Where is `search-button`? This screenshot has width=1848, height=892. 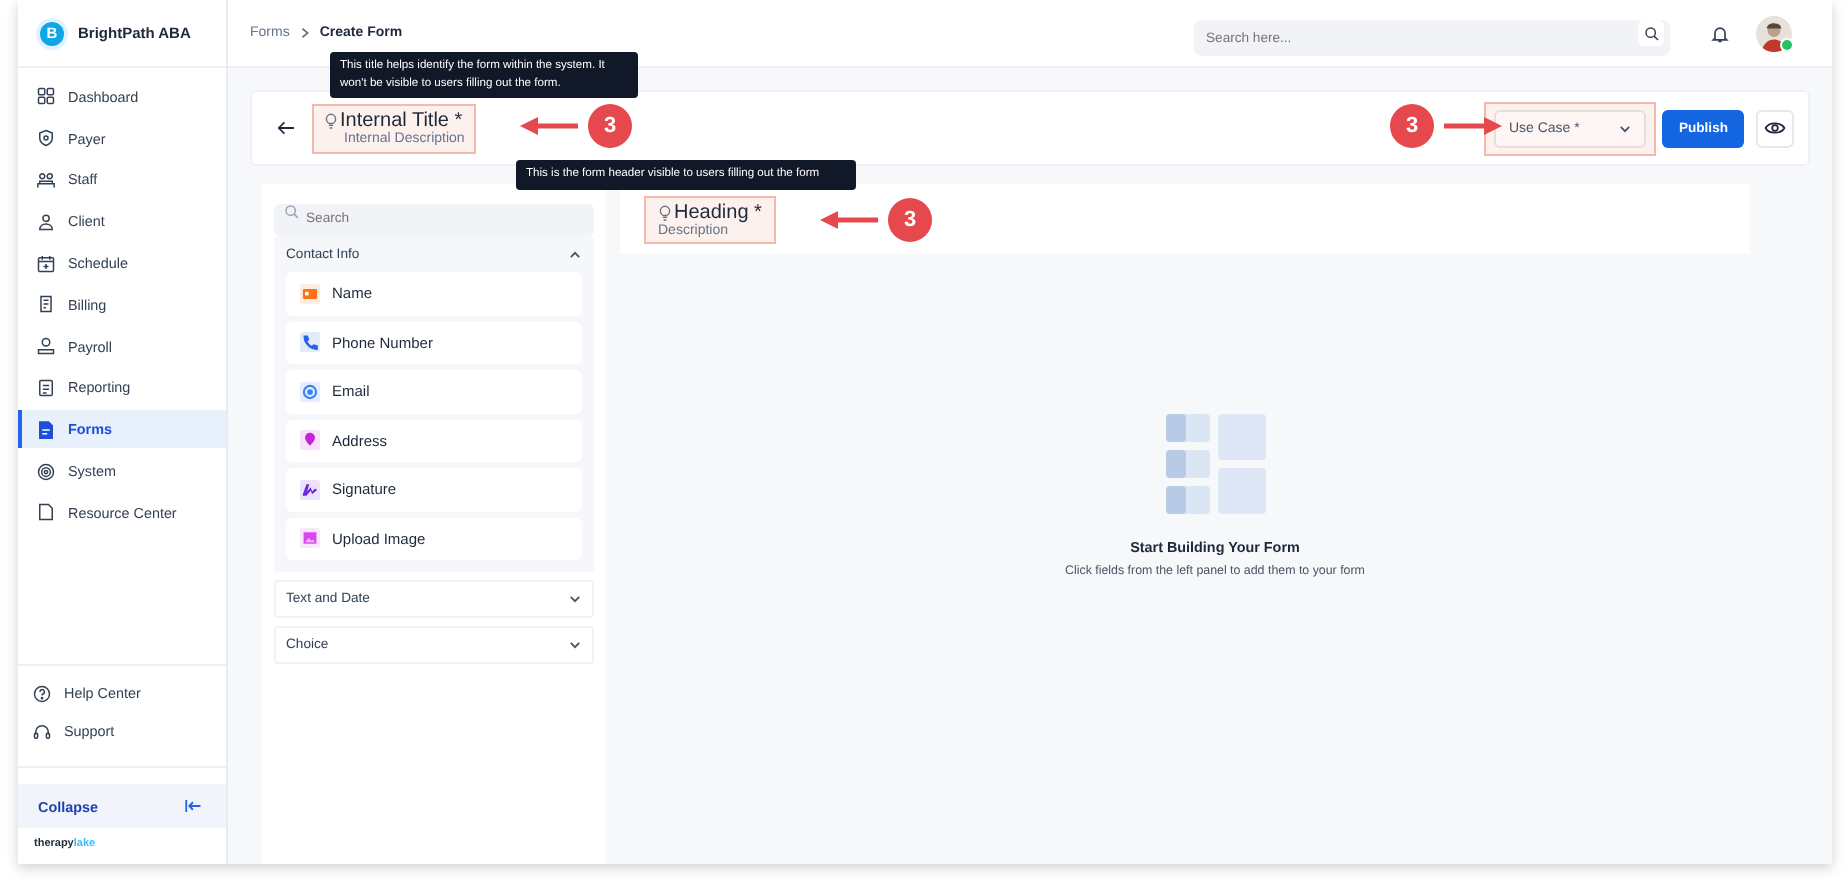
search-button is located at coordinates (1651, 33).